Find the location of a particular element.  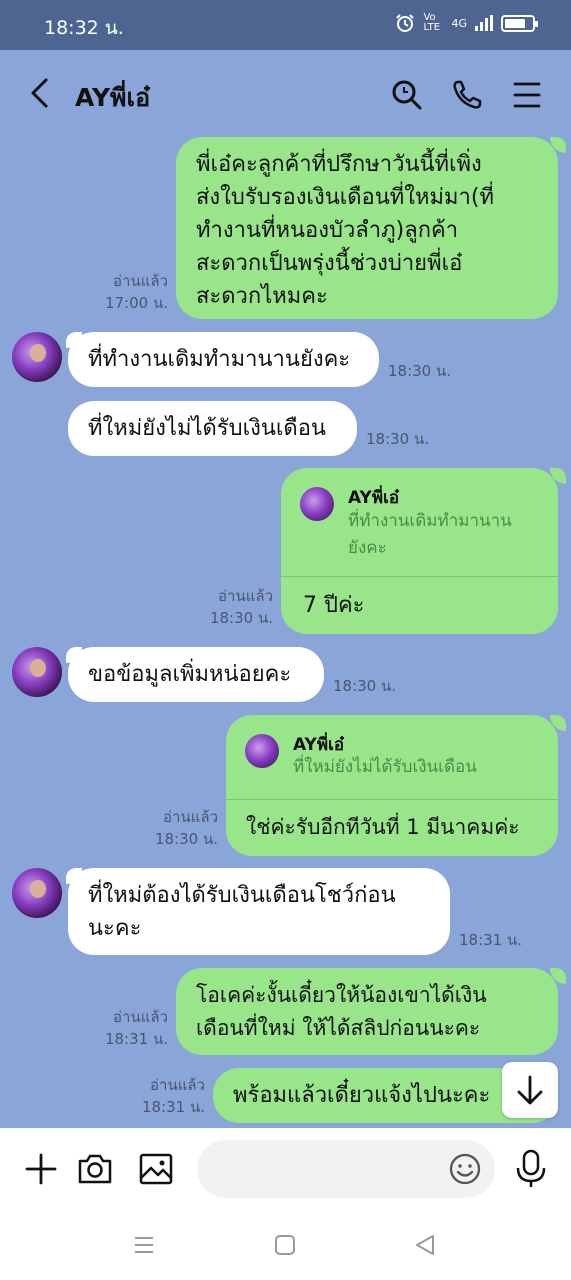

reply-quote: ที่ใหม่ยังไม่ได้รับเงินเดือน is located at coordinates (385, 767).